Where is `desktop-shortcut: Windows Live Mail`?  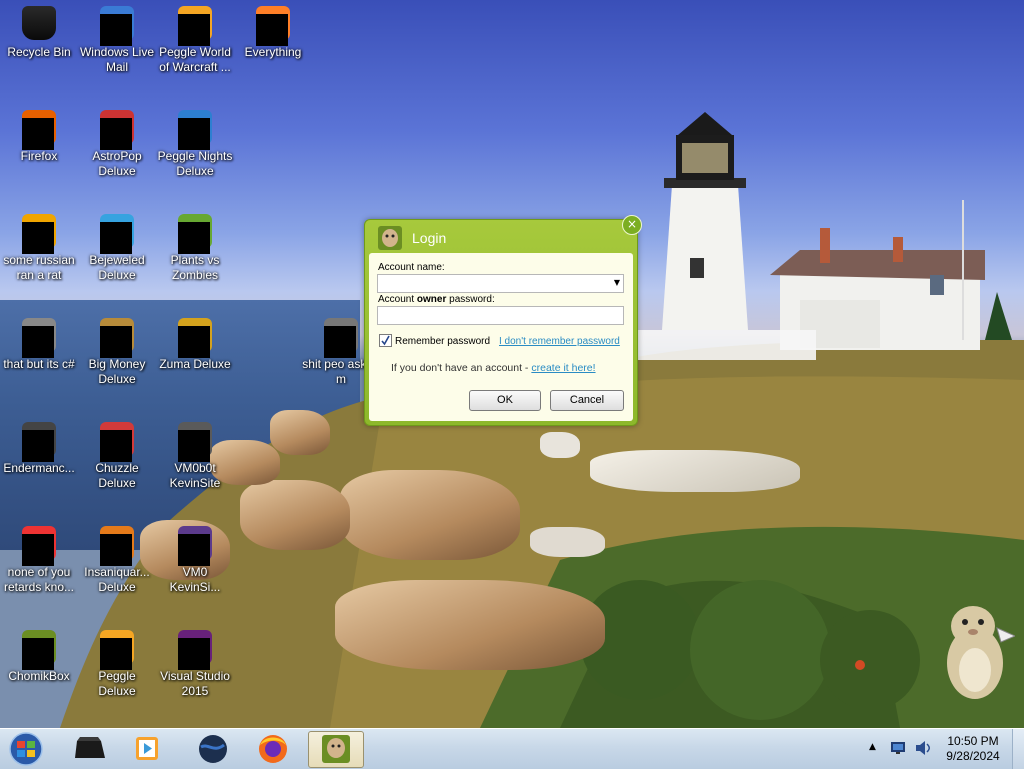 desktop-shortcut: Windows Live Mail is located at coordinates (117, 37).